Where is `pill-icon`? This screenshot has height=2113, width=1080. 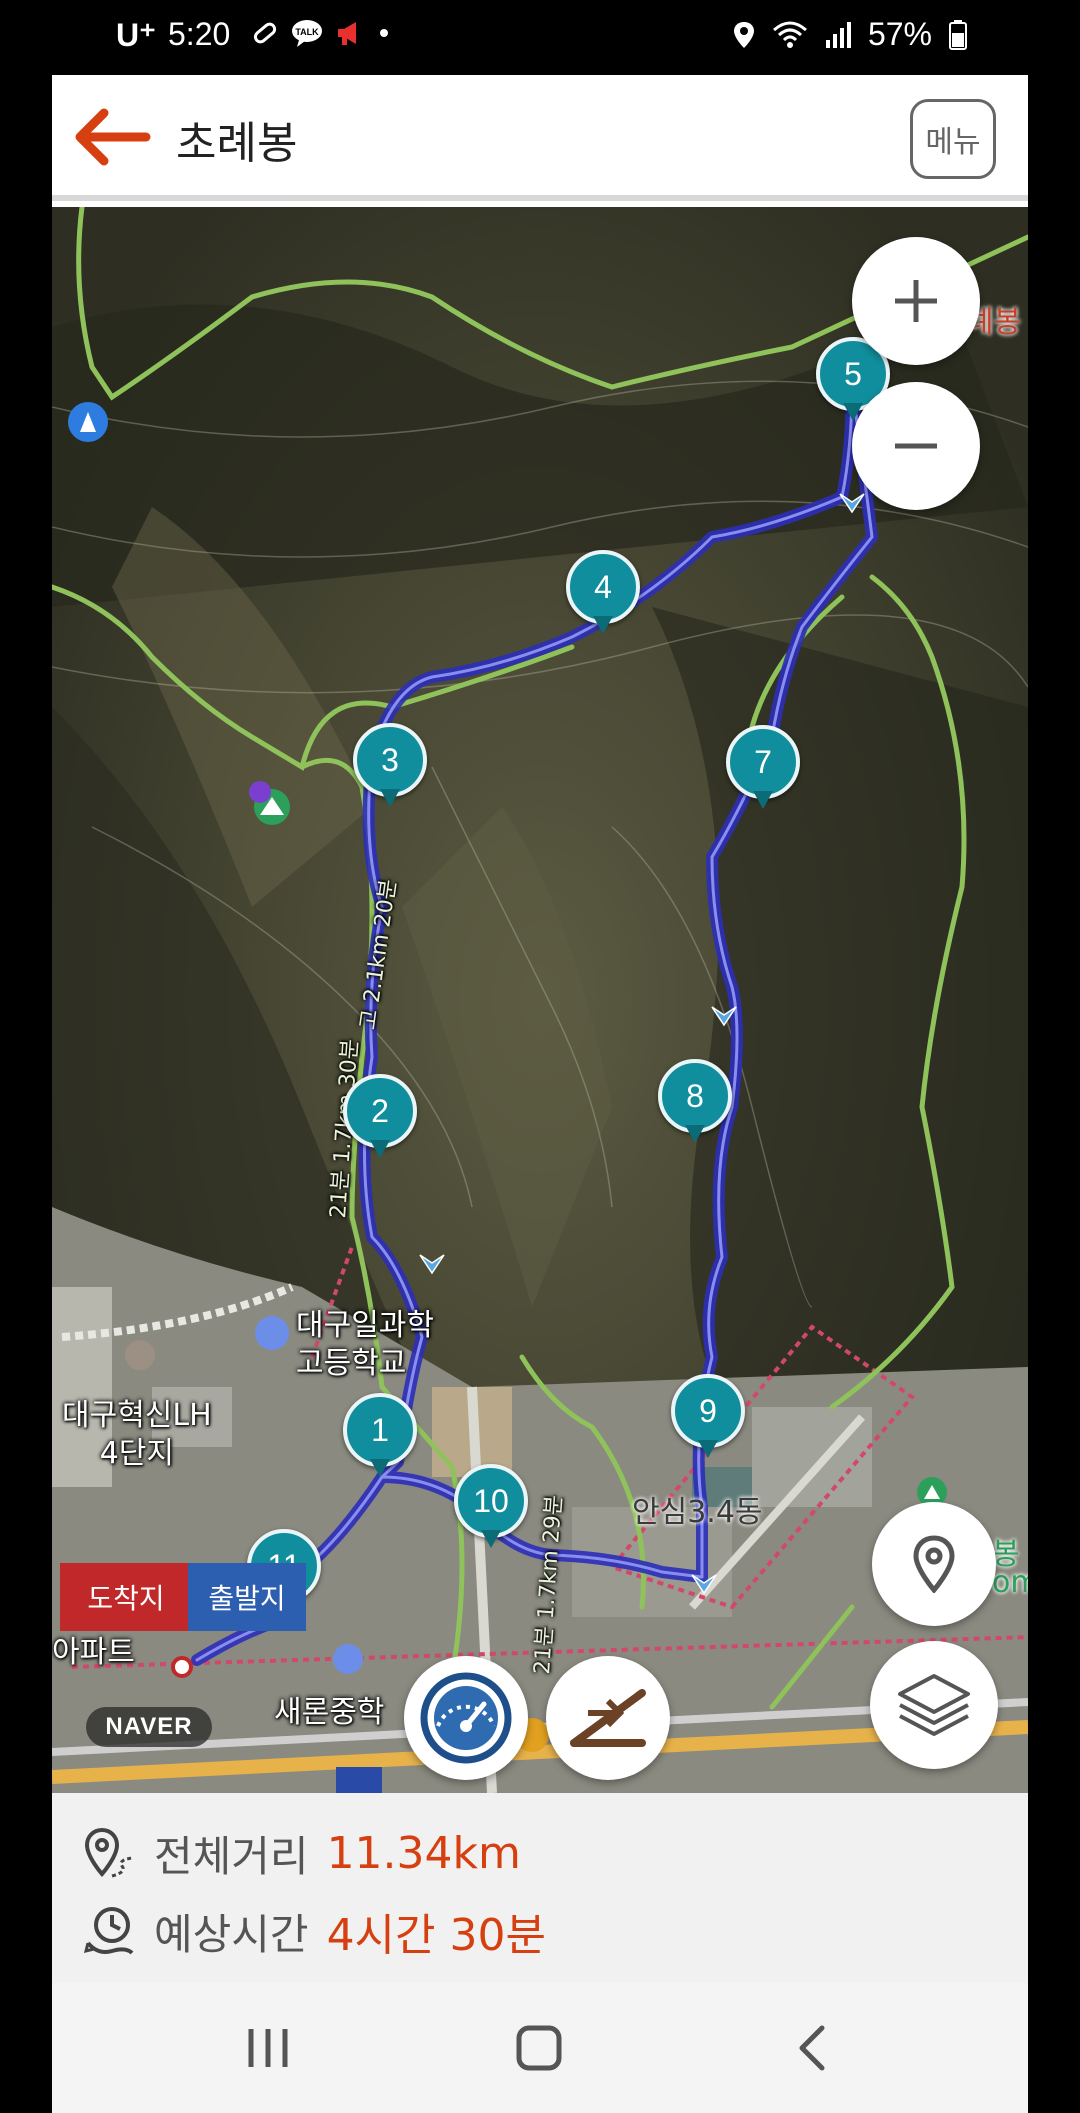 pill-icon is located at coordinates (265, 33).